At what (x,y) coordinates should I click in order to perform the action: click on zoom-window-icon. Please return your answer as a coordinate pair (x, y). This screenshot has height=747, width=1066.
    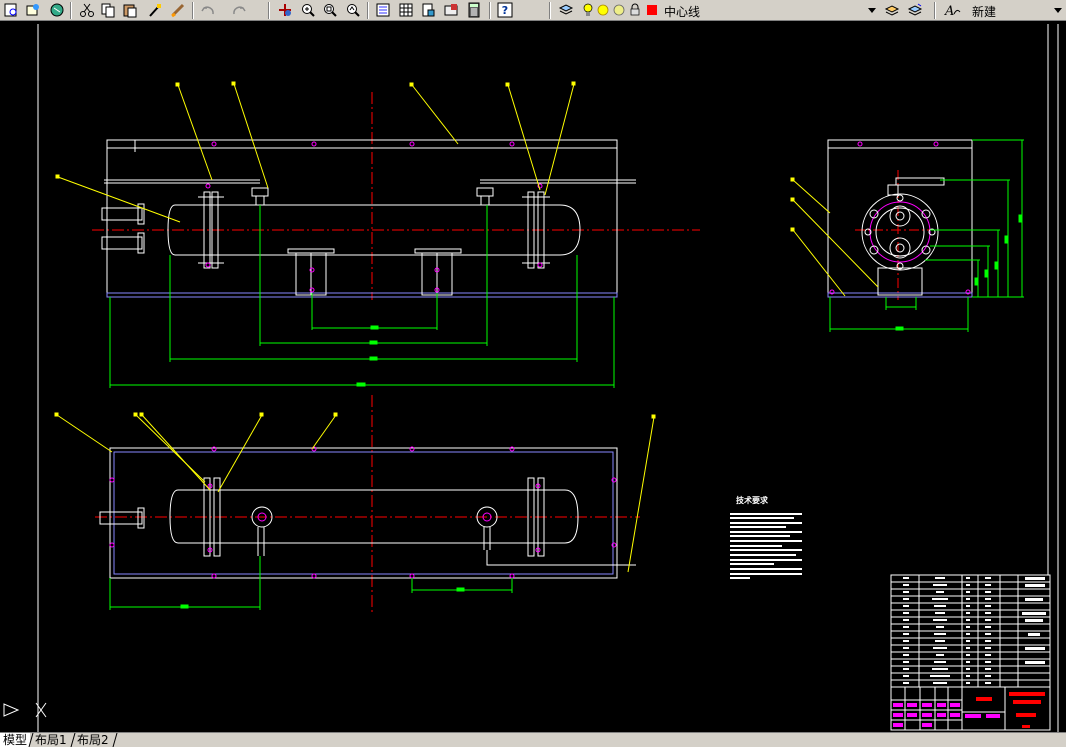
    Looking at the image, I should click on (330, 10).